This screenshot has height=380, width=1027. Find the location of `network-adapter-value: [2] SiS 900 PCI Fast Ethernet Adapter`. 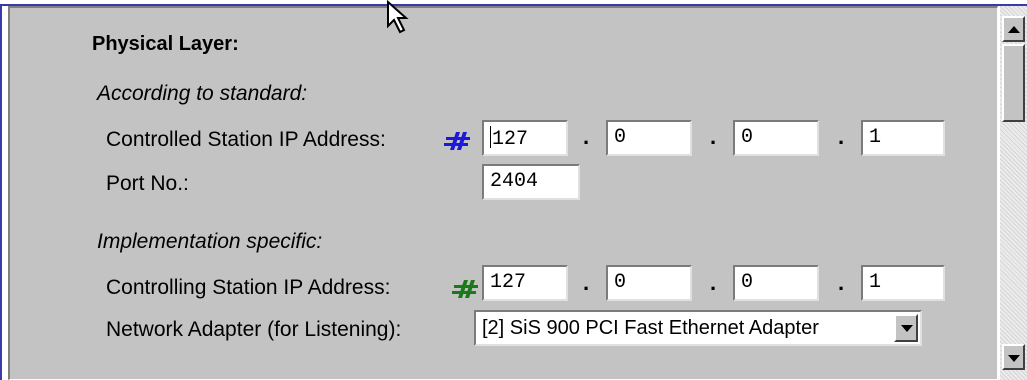

network-adapter-value: [2] SiS 900 PCI Fast Ethernet Adapter is located at coordinates (650, 328).